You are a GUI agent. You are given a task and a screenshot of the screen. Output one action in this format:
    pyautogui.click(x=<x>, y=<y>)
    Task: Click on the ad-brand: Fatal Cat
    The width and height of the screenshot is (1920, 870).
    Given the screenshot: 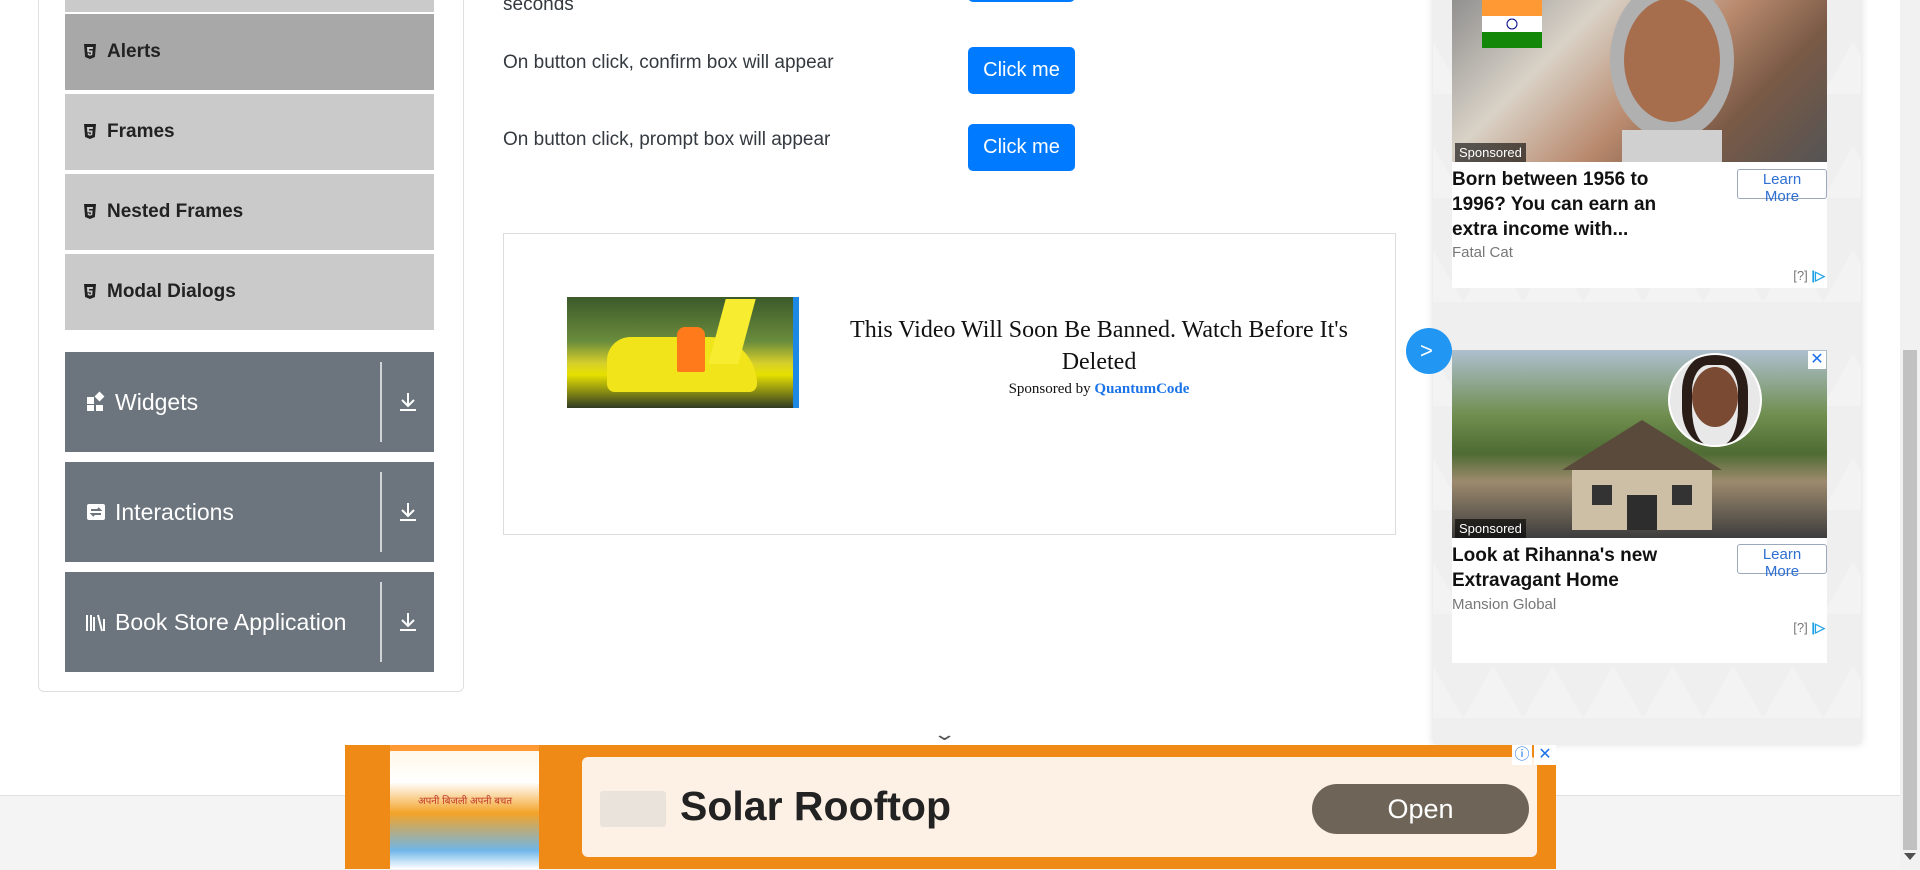 What is the action you would take?
    pyautogui.click(x=1482, y=252)
    